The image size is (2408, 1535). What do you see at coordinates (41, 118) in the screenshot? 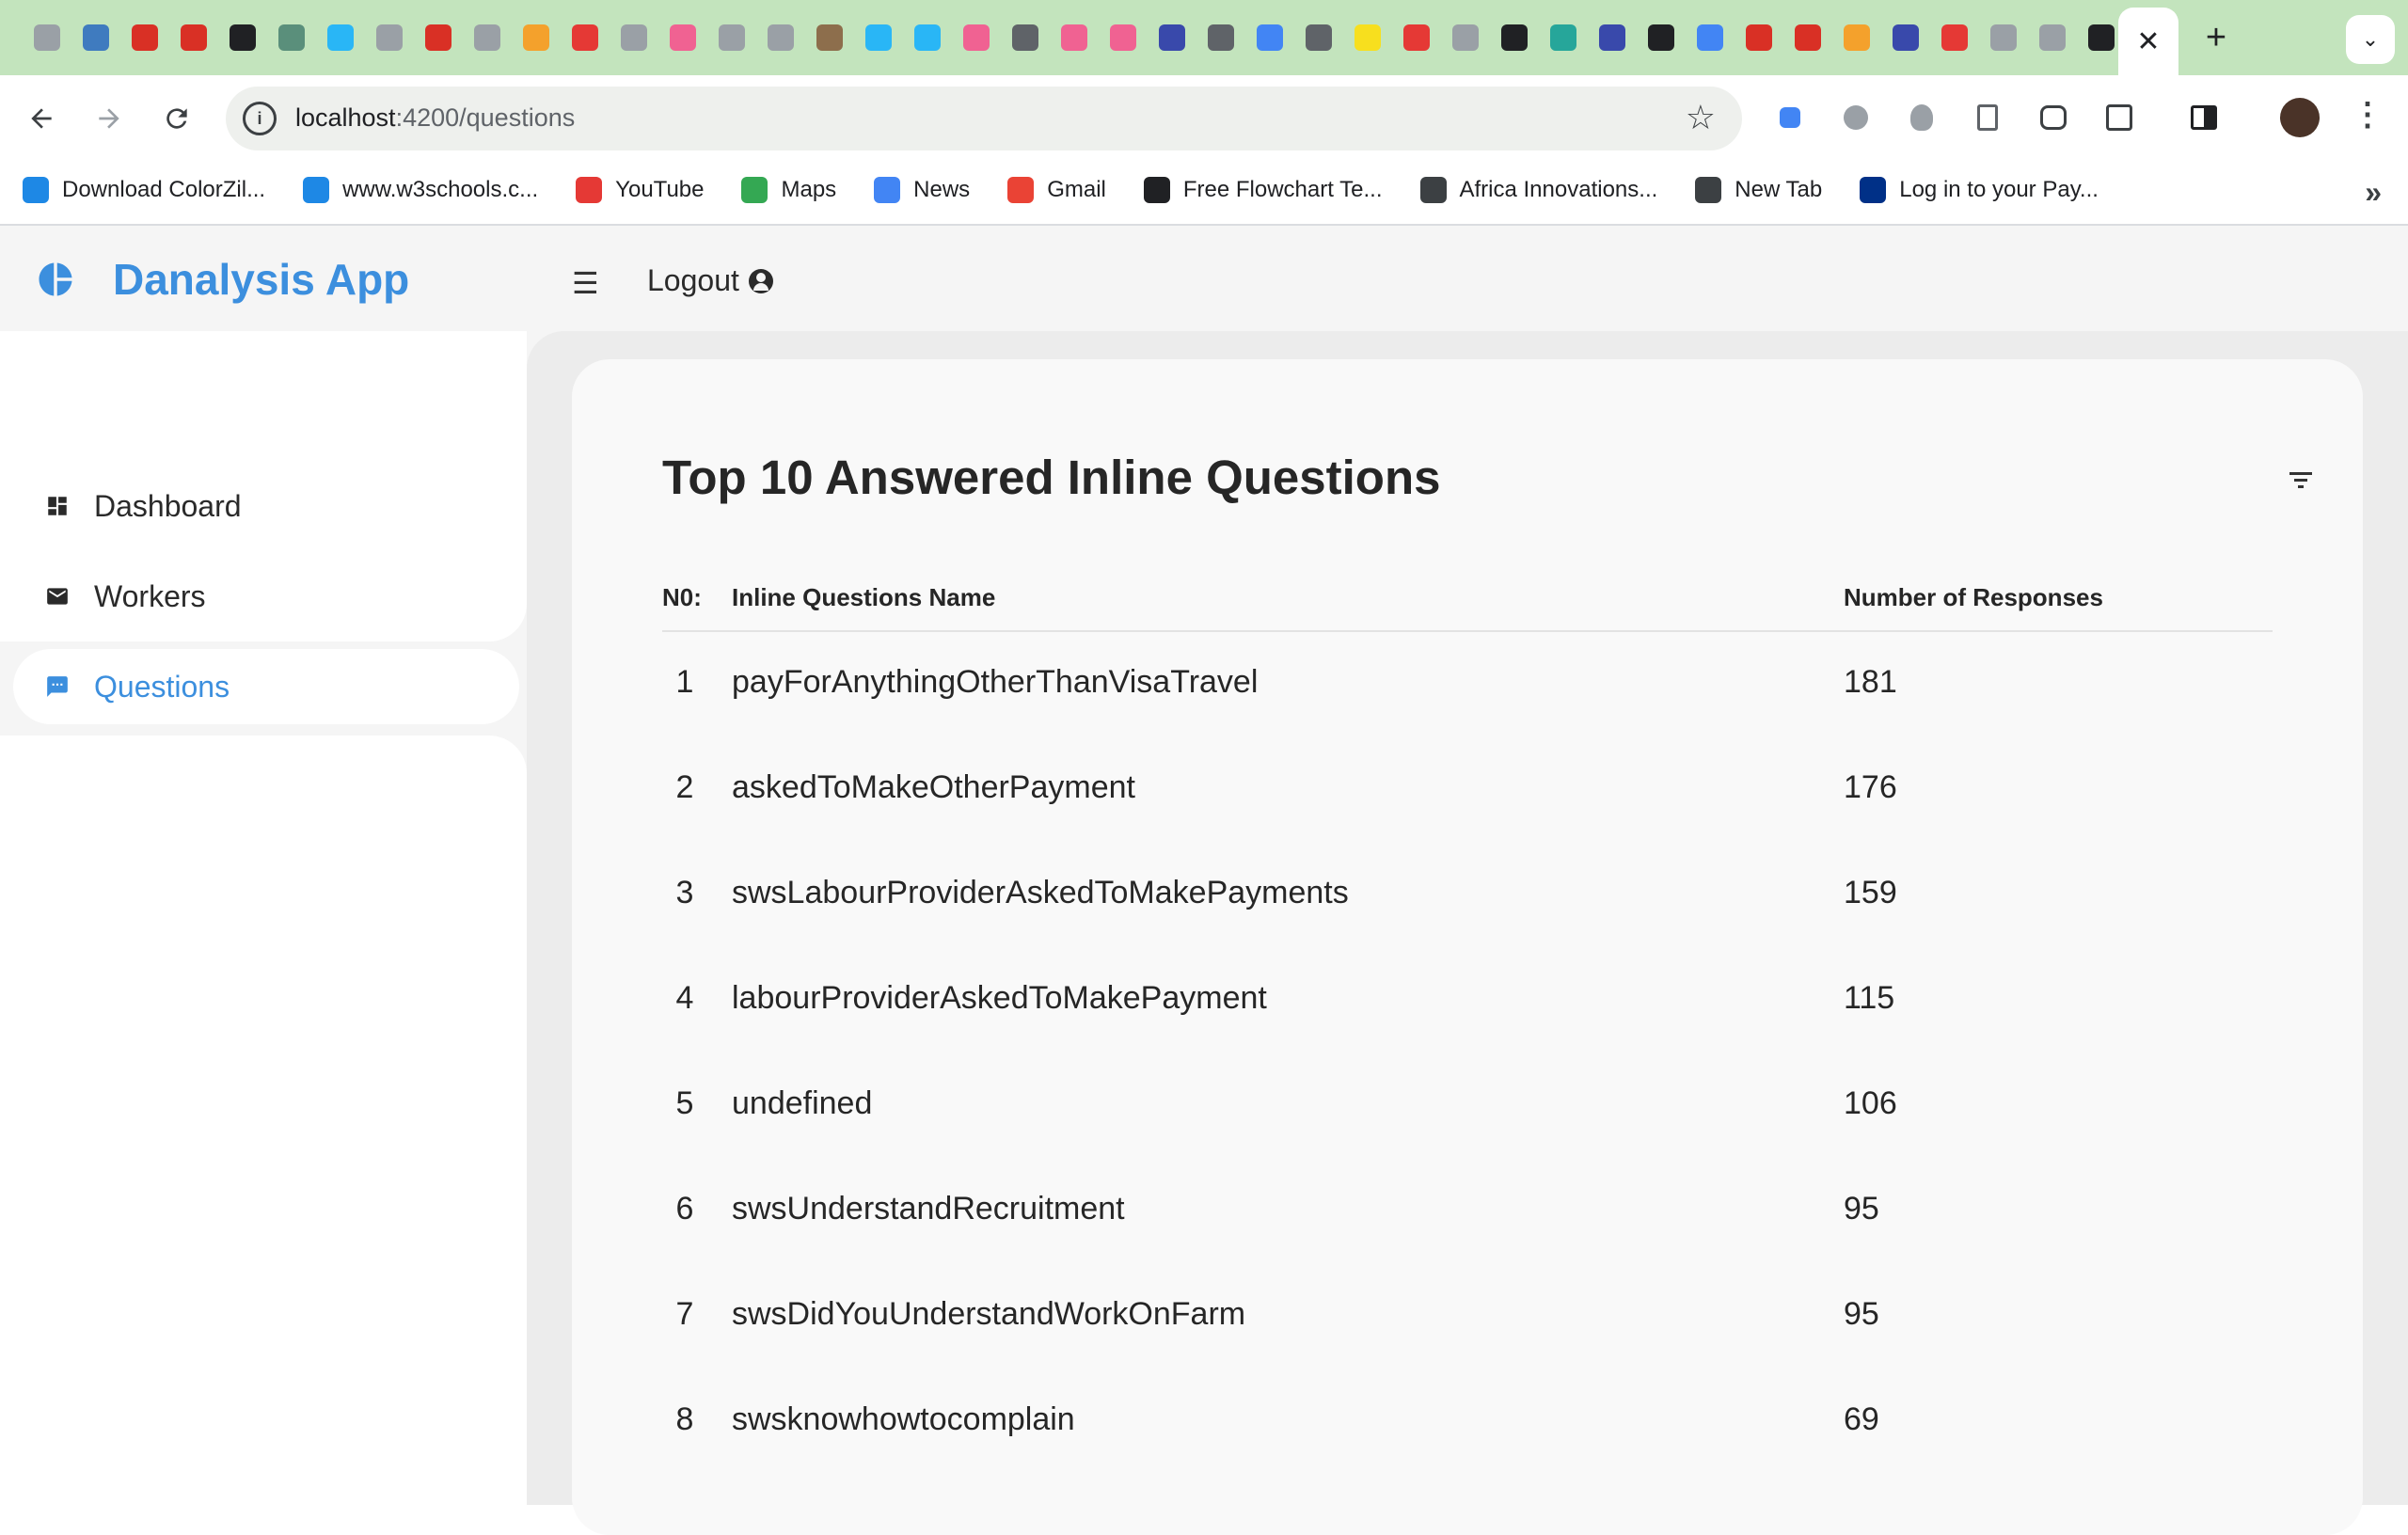
I see `back-icon` at bounding box center [41, 118].